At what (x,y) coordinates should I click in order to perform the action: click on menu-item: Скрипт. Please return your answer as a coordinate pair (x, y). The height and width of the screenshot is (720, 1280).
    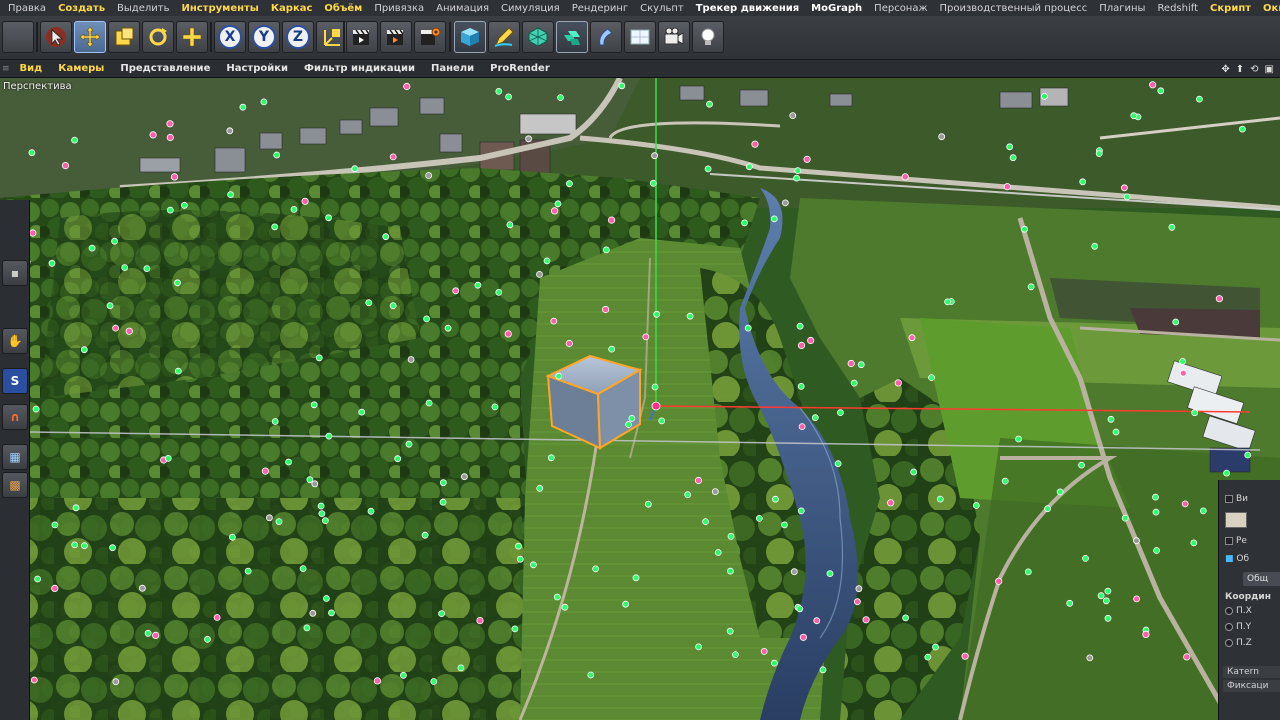
    Looking at the image, I should click on (1230, 8).